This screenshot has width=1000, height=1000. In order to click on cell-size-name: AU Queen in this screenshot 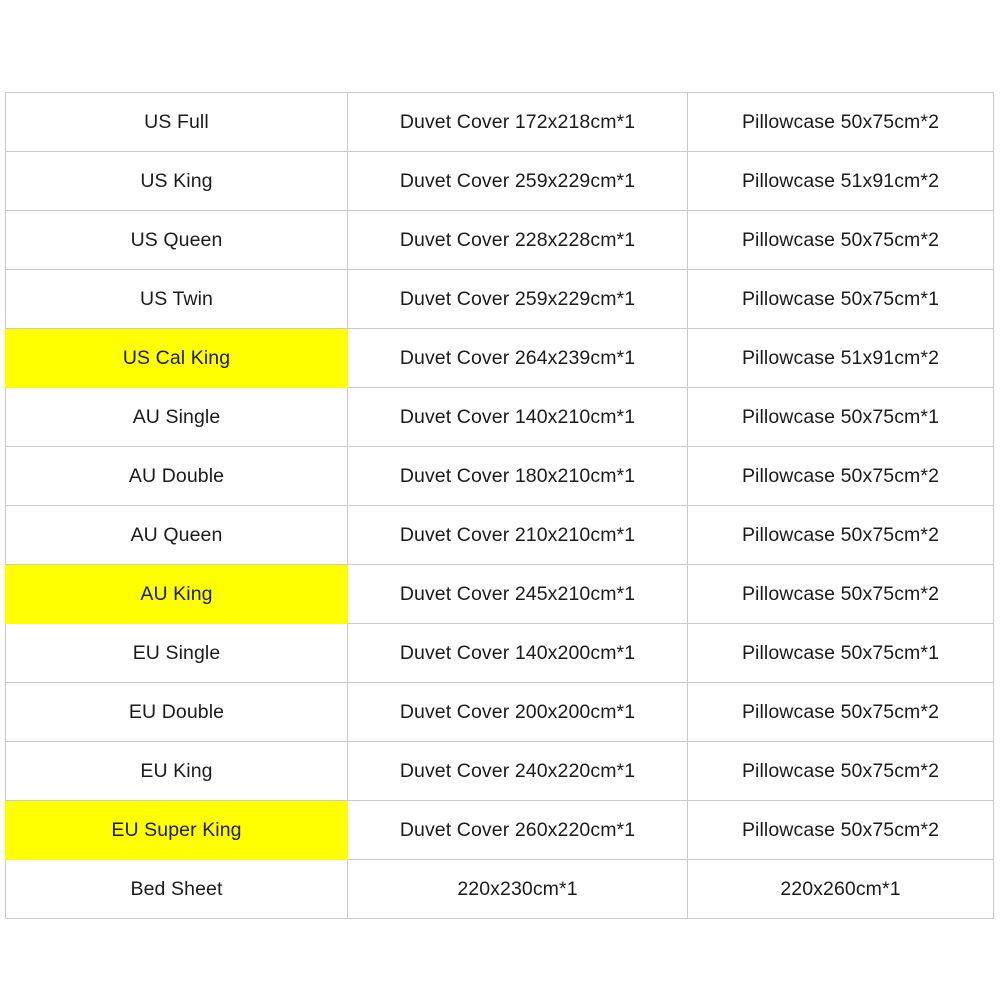, I will do `click(176, 535)`.